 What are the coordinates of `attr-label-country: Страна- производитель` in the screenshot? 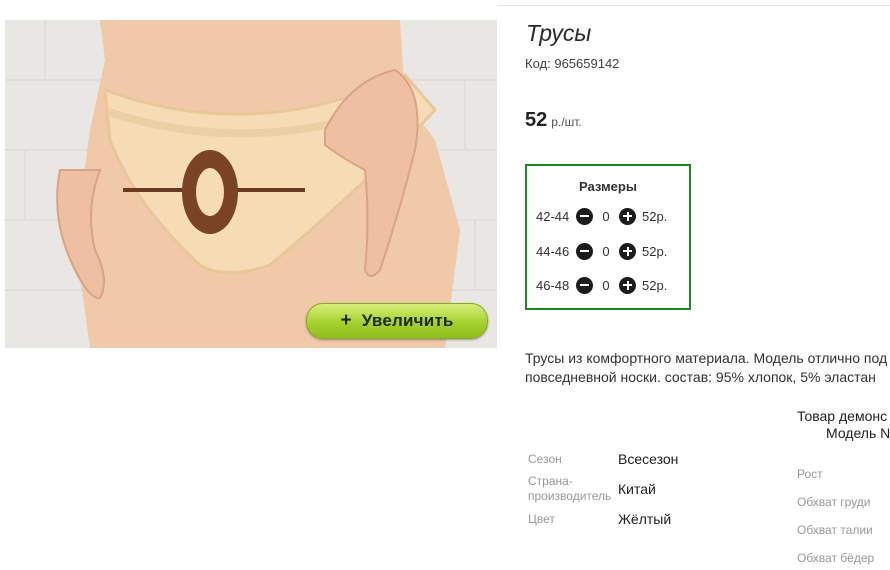 It's located at (569, 489).